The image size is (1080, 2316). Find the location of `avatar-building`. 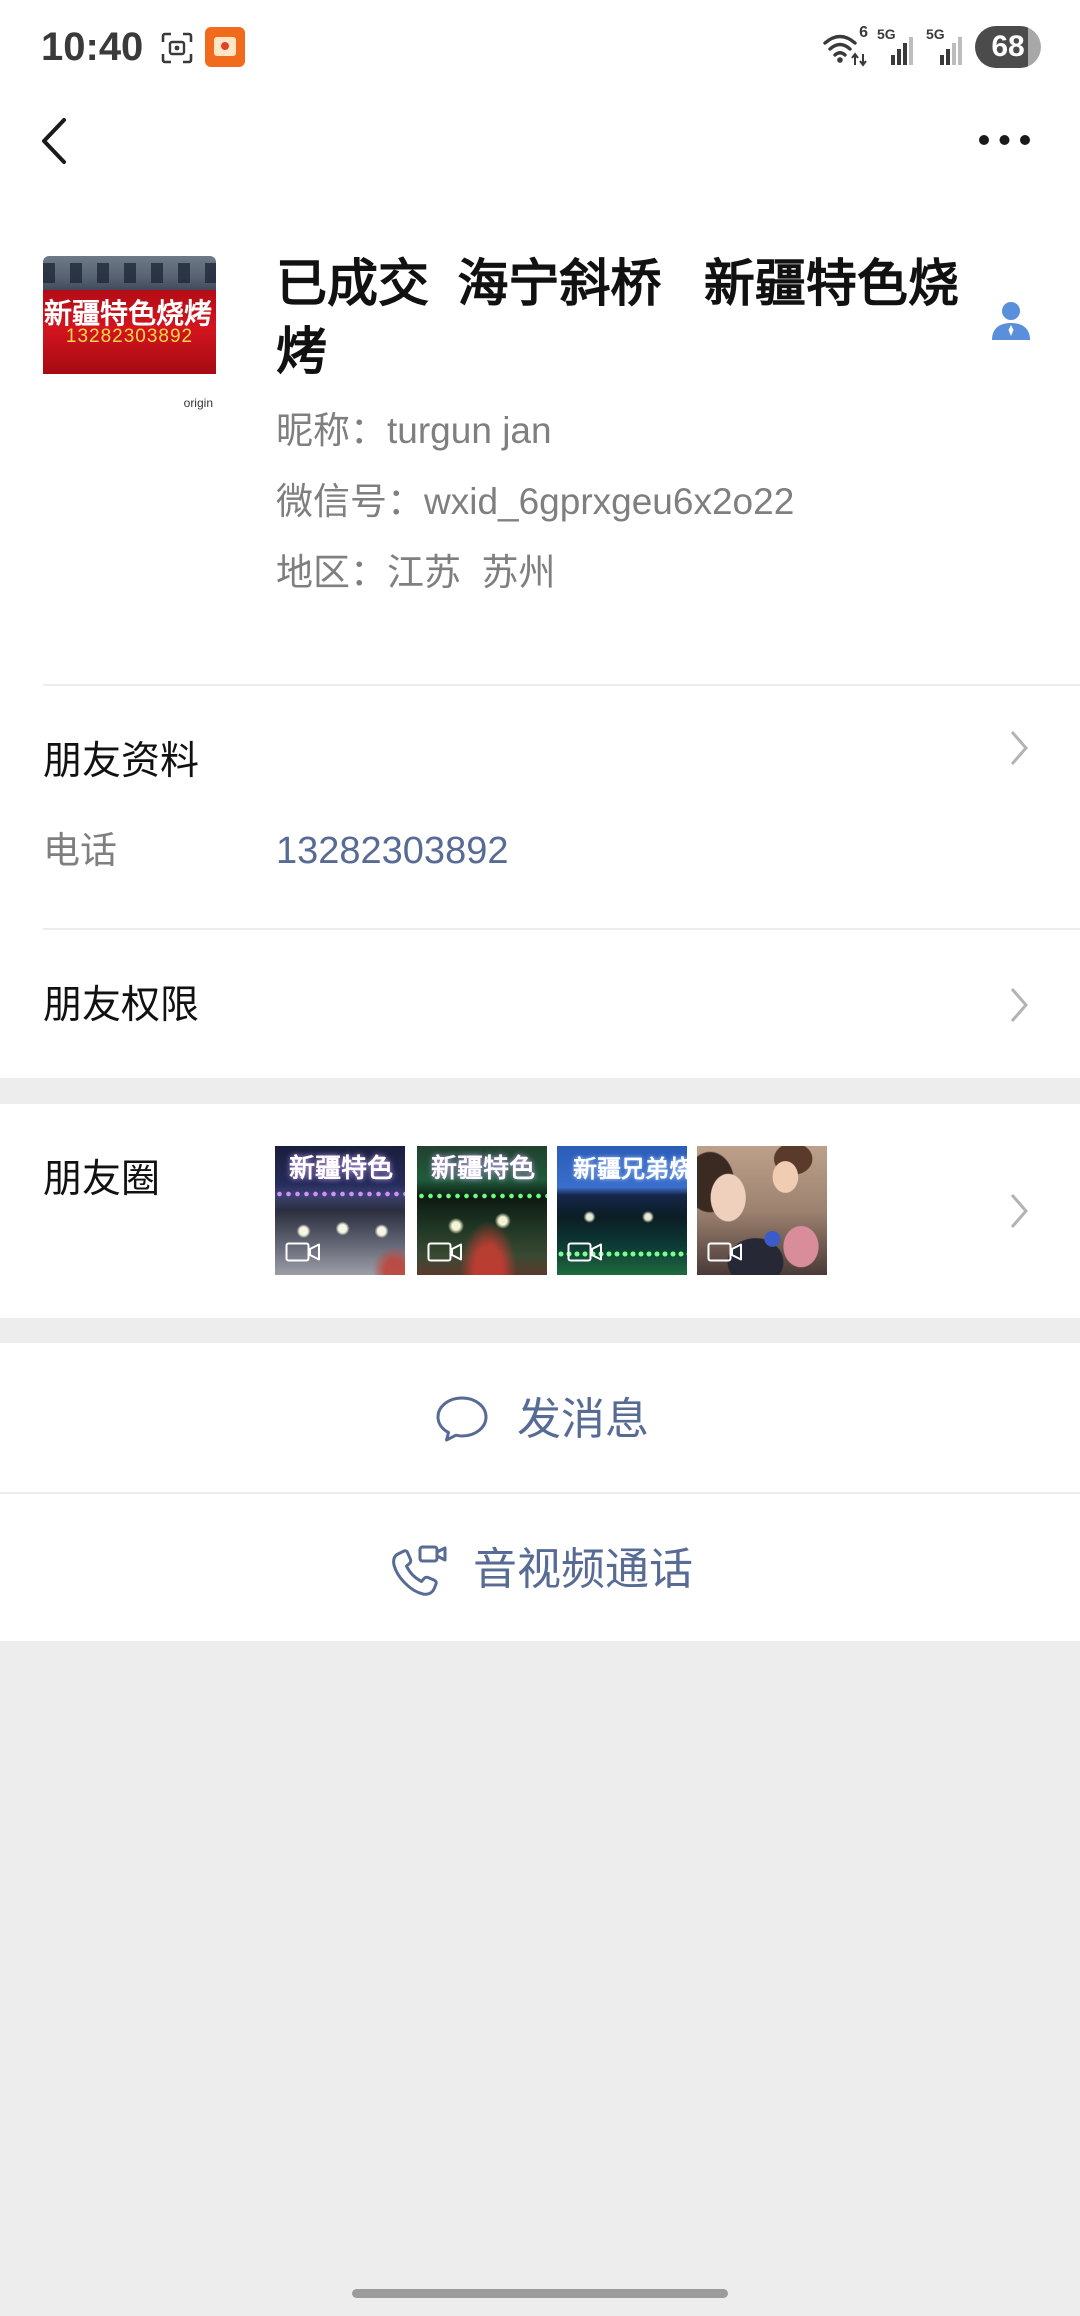

avatar-building is located at coordinates (129, 274).